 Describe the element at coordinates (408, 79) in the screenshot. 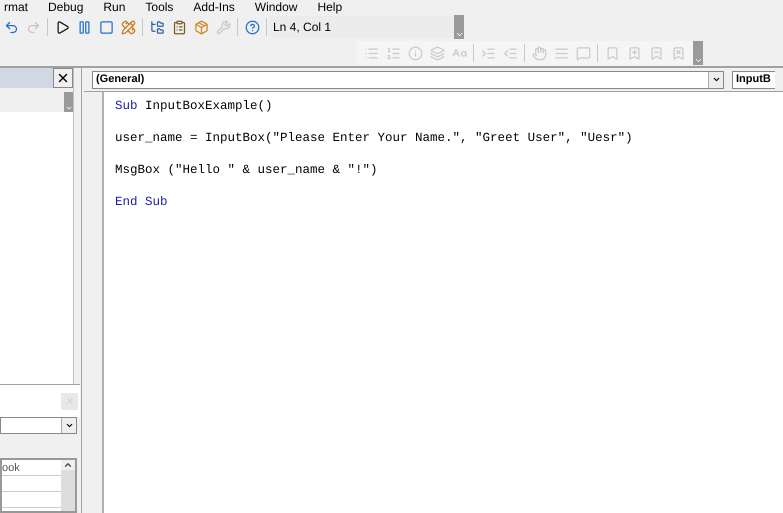

I see `object-dropdown: (General)` at that location.